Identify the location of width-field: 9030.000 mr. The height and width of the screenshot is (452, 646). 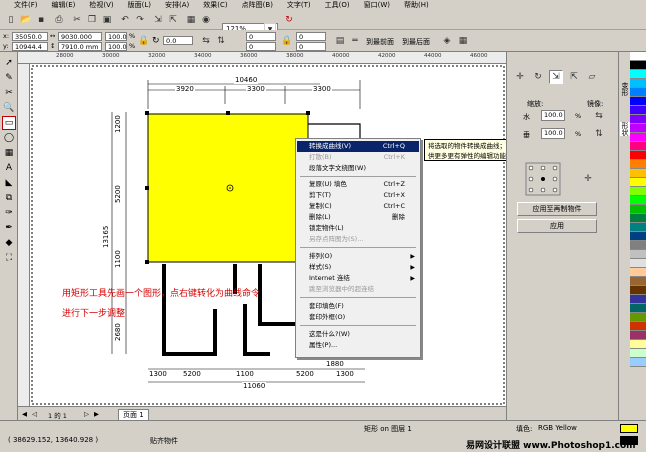
(80, 40).